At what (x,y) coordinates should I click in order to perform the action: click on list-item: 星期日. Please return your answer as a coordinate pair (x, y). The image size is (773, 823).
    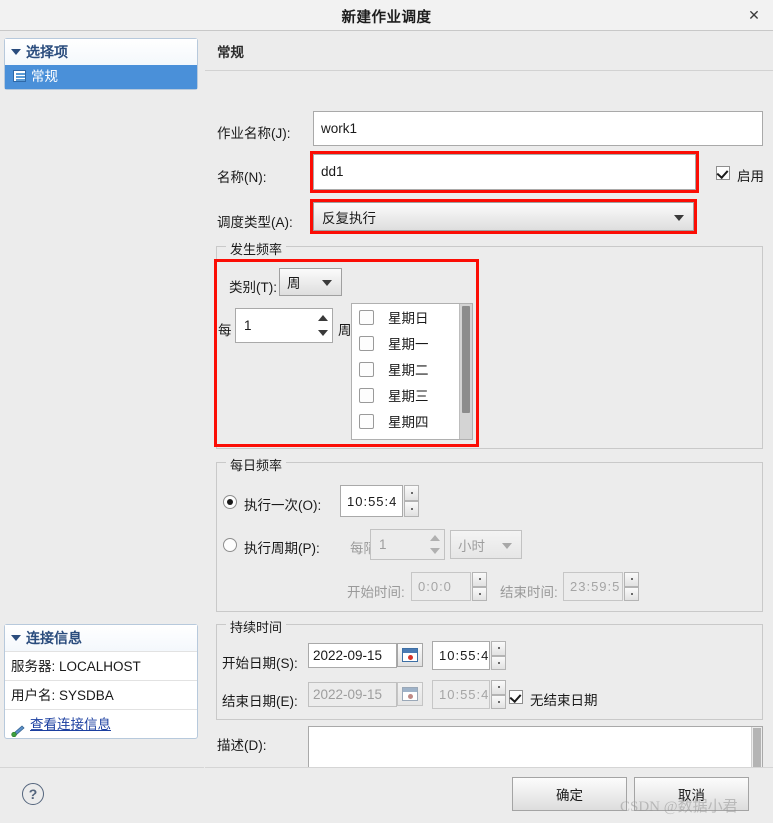
    Looking at the image, I should click on (412, 317).